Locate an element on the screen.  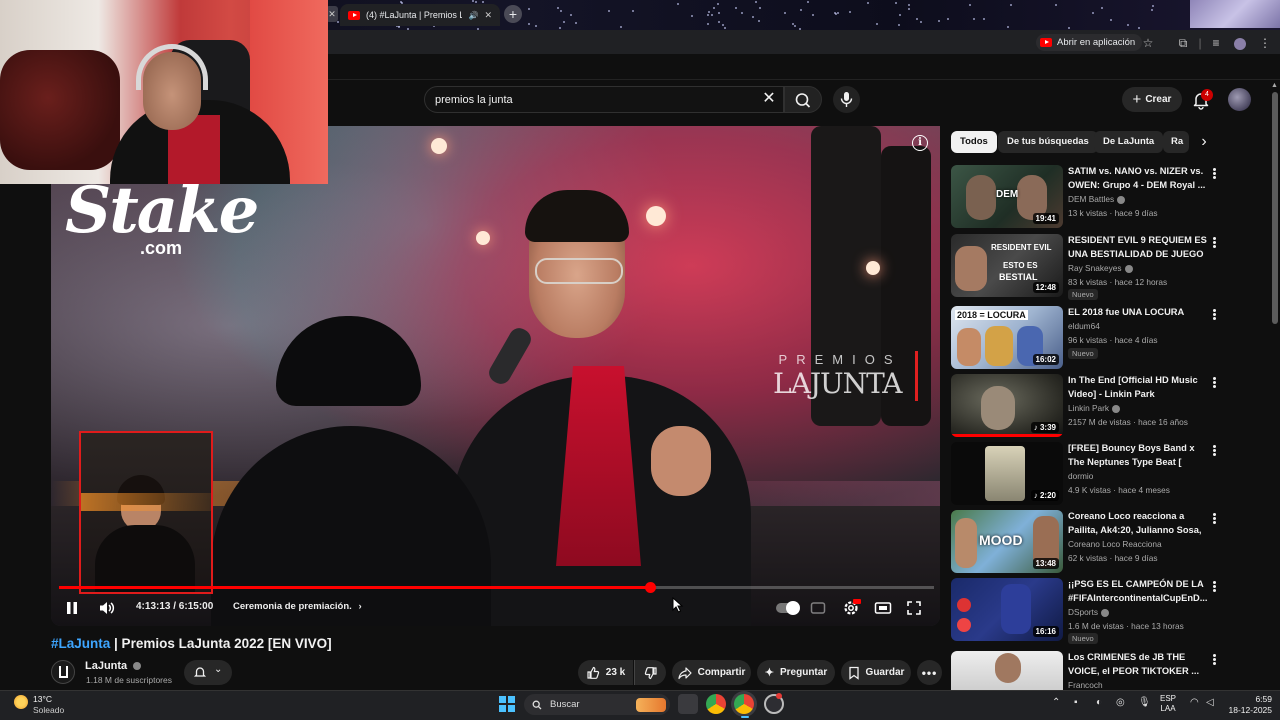
theater-mode-button is located at coordinates (883, 610).